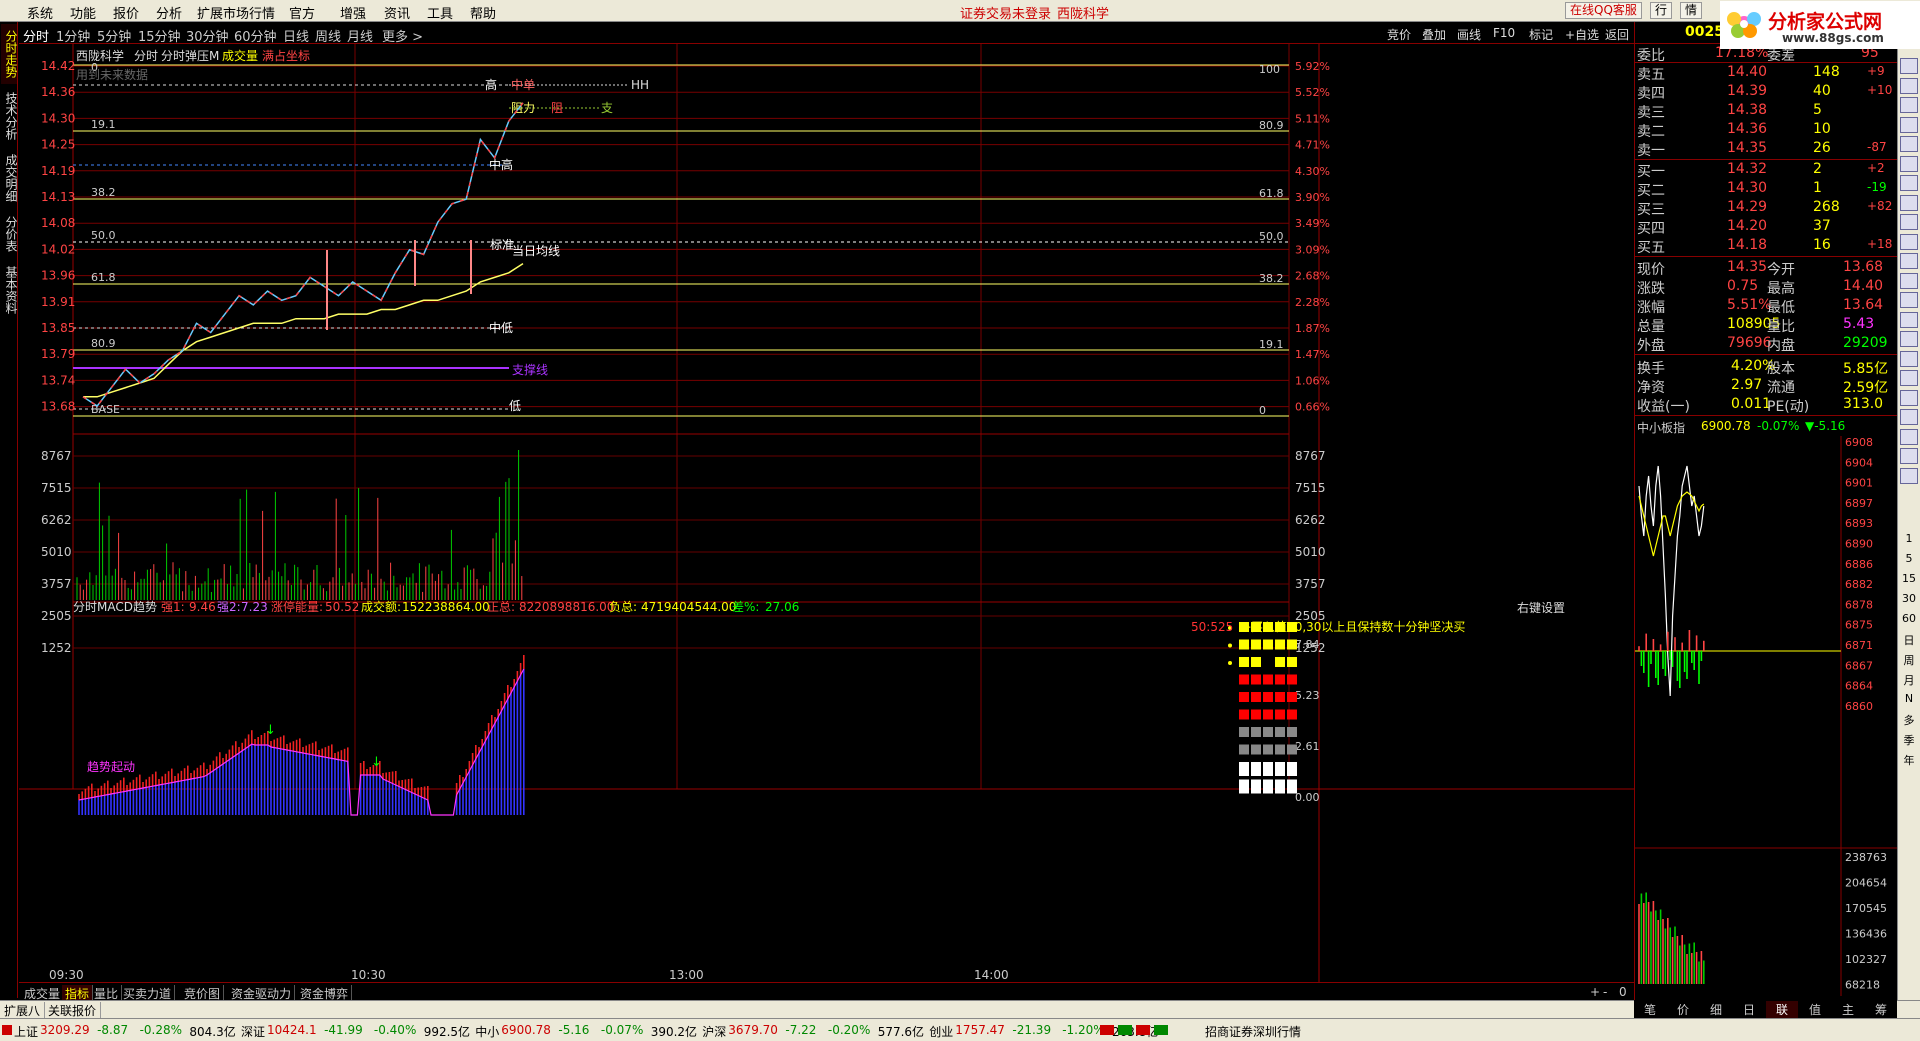 The image size is (1920, 1041). Describe the element at coordinates (397, 12) in the screenshot. I see `menu-news: 资讯` at that location.